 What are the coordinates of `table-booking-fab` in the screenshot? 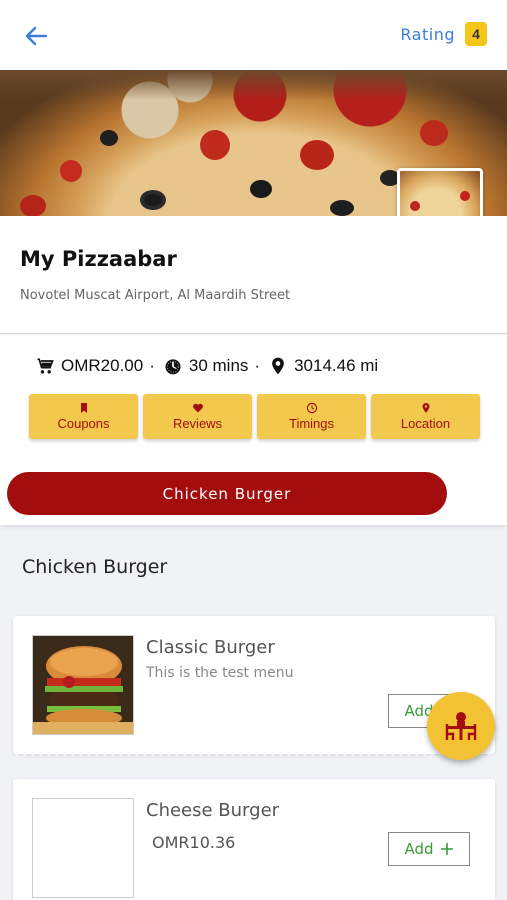 It's located at (461, 726).